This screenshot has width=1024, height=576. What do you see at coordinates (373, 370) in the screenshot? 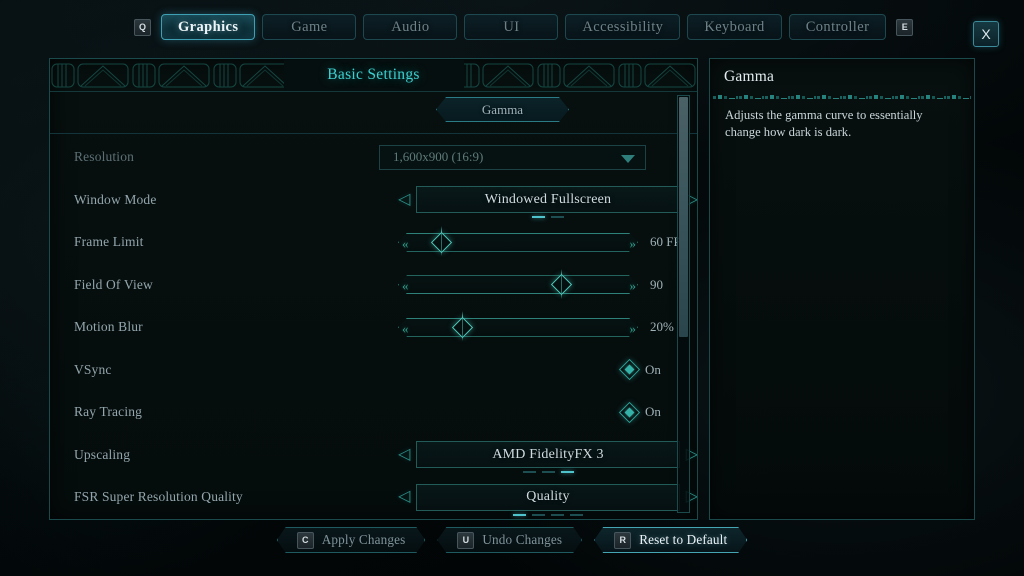
I see `setting-row: VSync On` at bounding box center [373, 370].